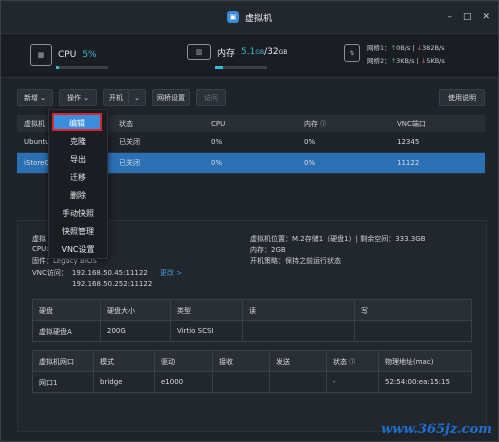 The height and width of the screenshot is (442, 499). I want to click on close-icon: ✕, so click(486, 17).